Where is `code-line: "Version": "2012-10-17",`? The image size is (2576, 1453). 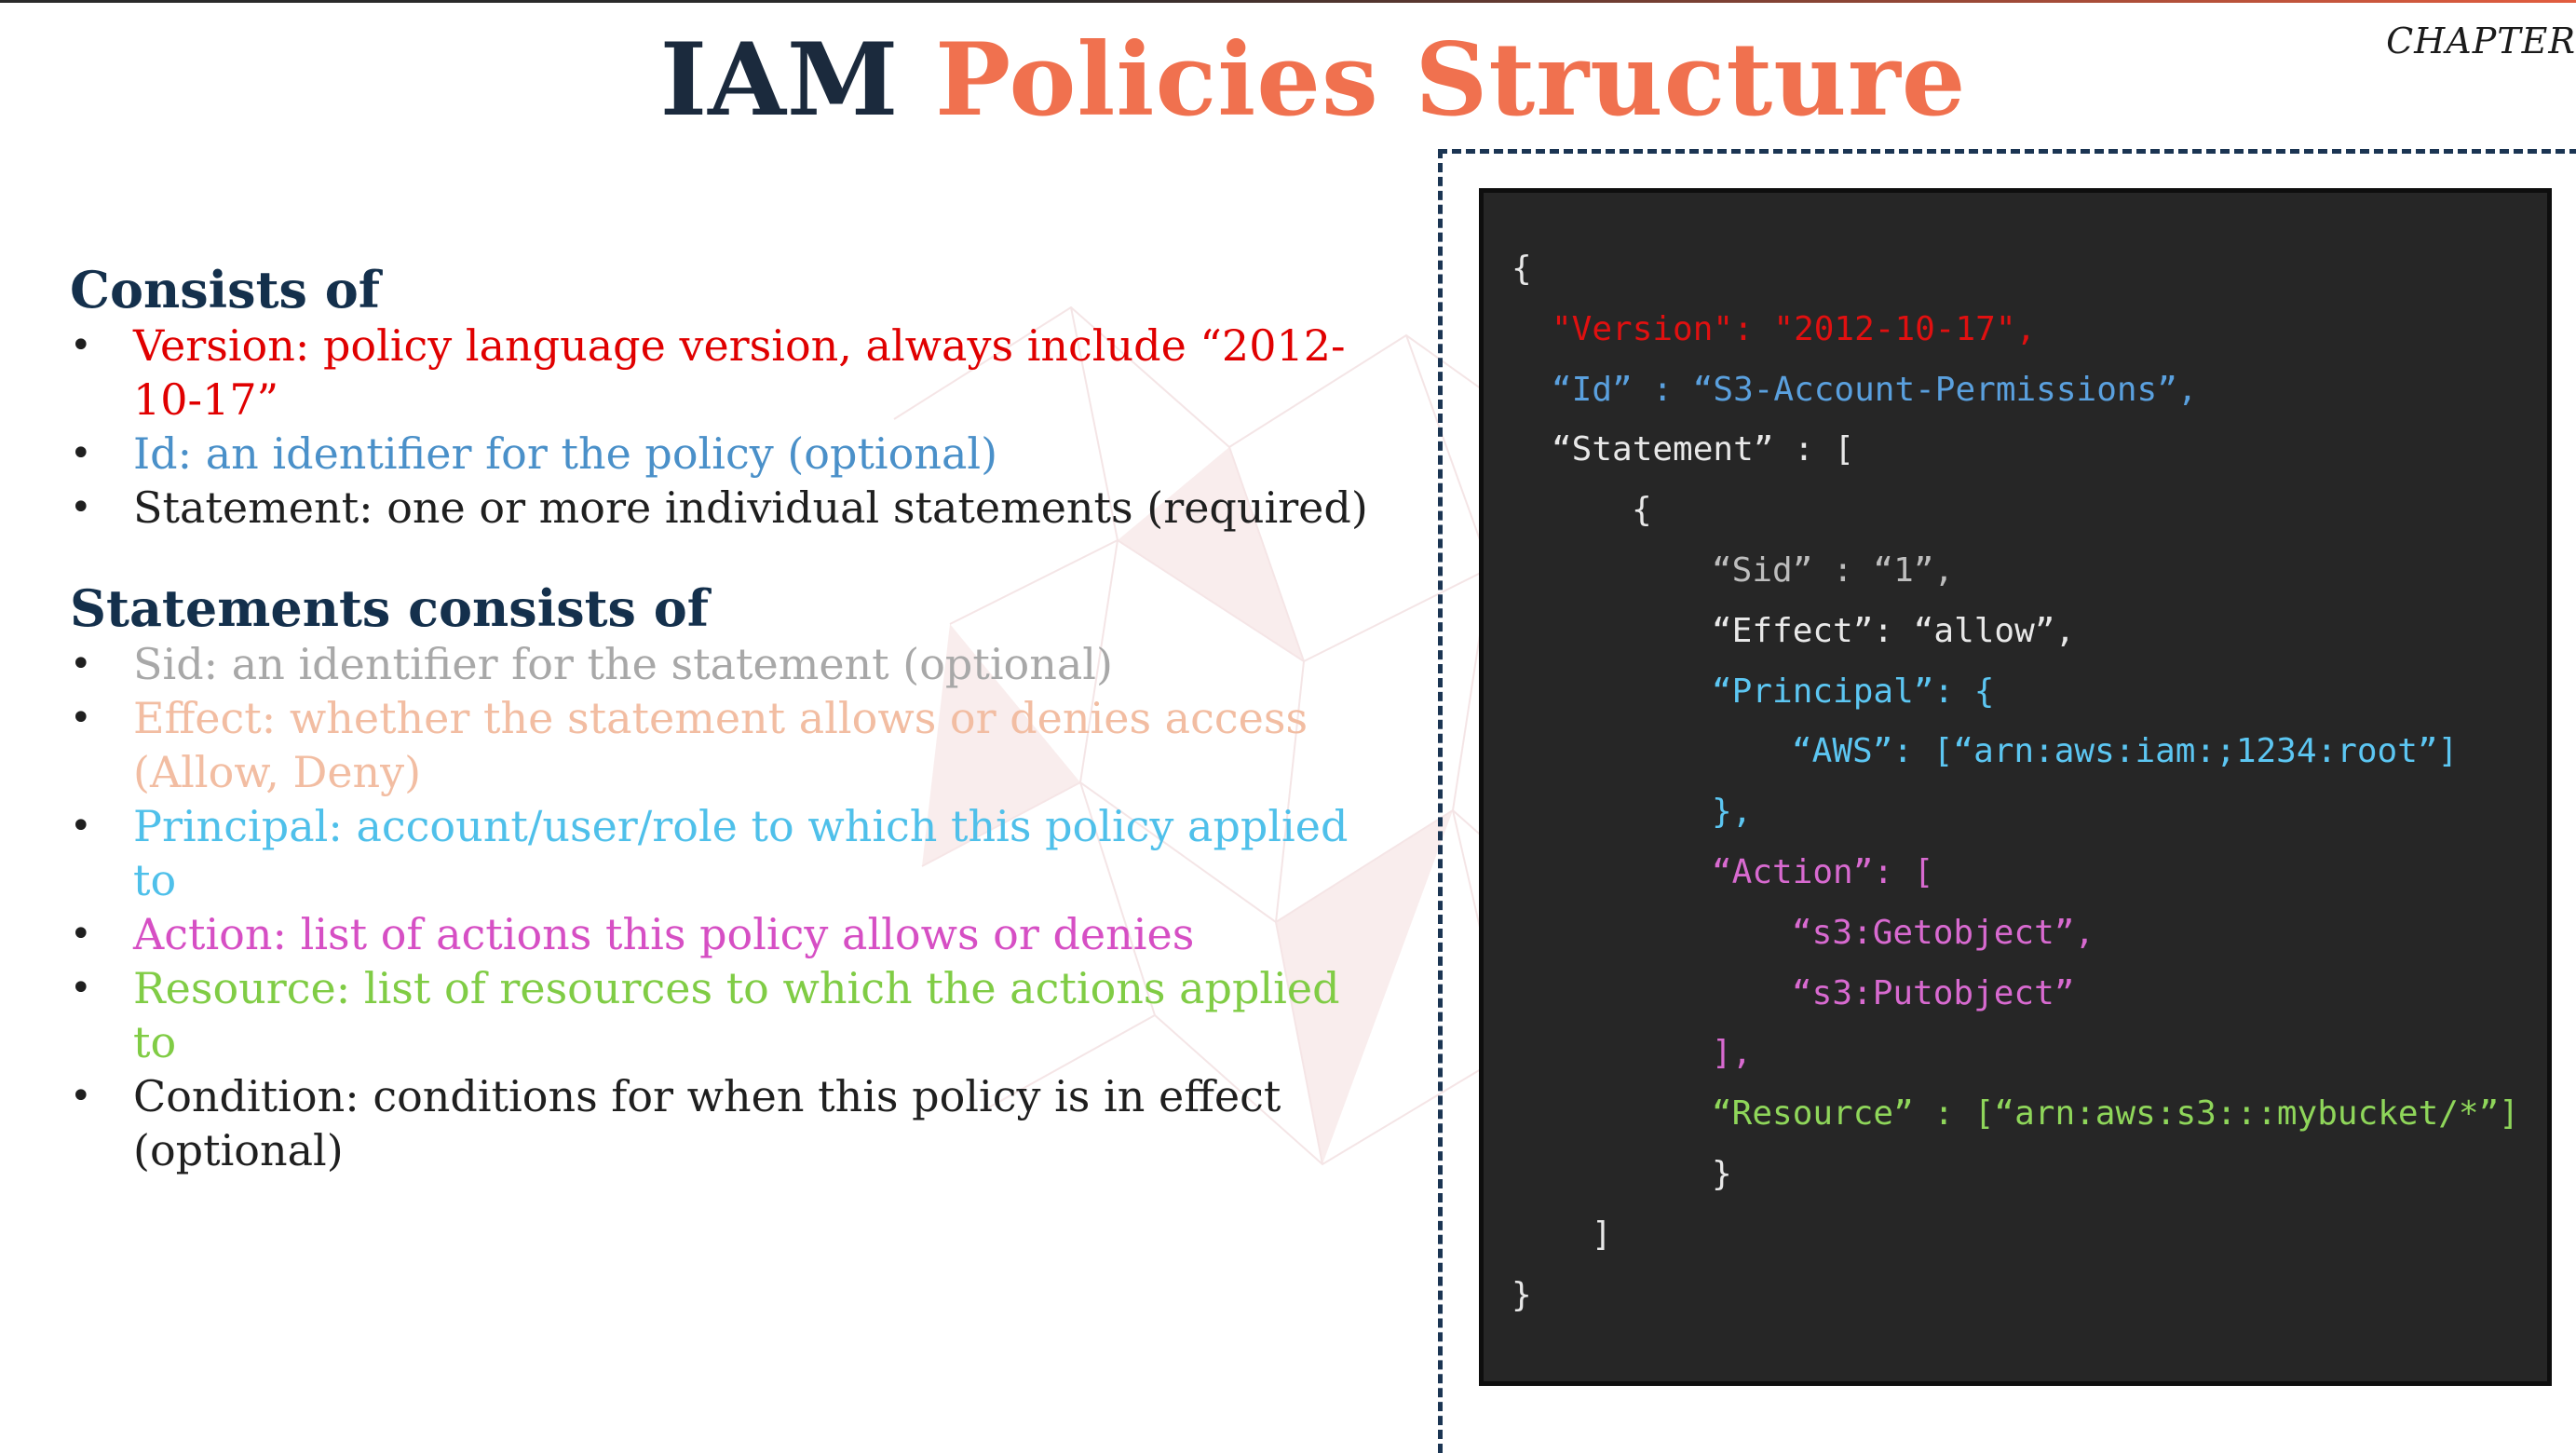
code-line: "Version": "2012-10-17", is located at coordinates (1794, 328).